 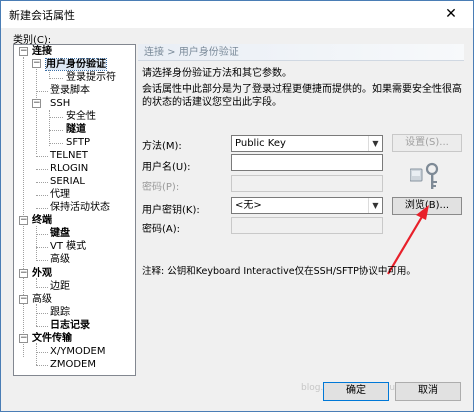 What do you see at coordinates (52, 339) in the screenshot?
I see `tree-item-file-transfer: 文件传输` at bounding box center [52, 339].